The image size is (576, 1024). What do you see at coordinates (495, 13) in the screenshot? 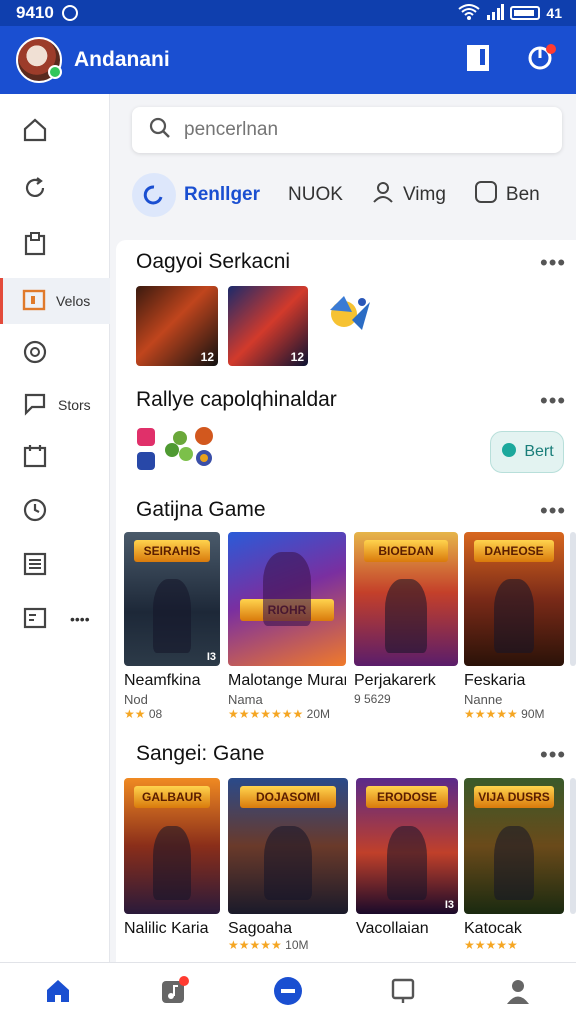
I see `signal-icon` at bounding box center [495, 13].